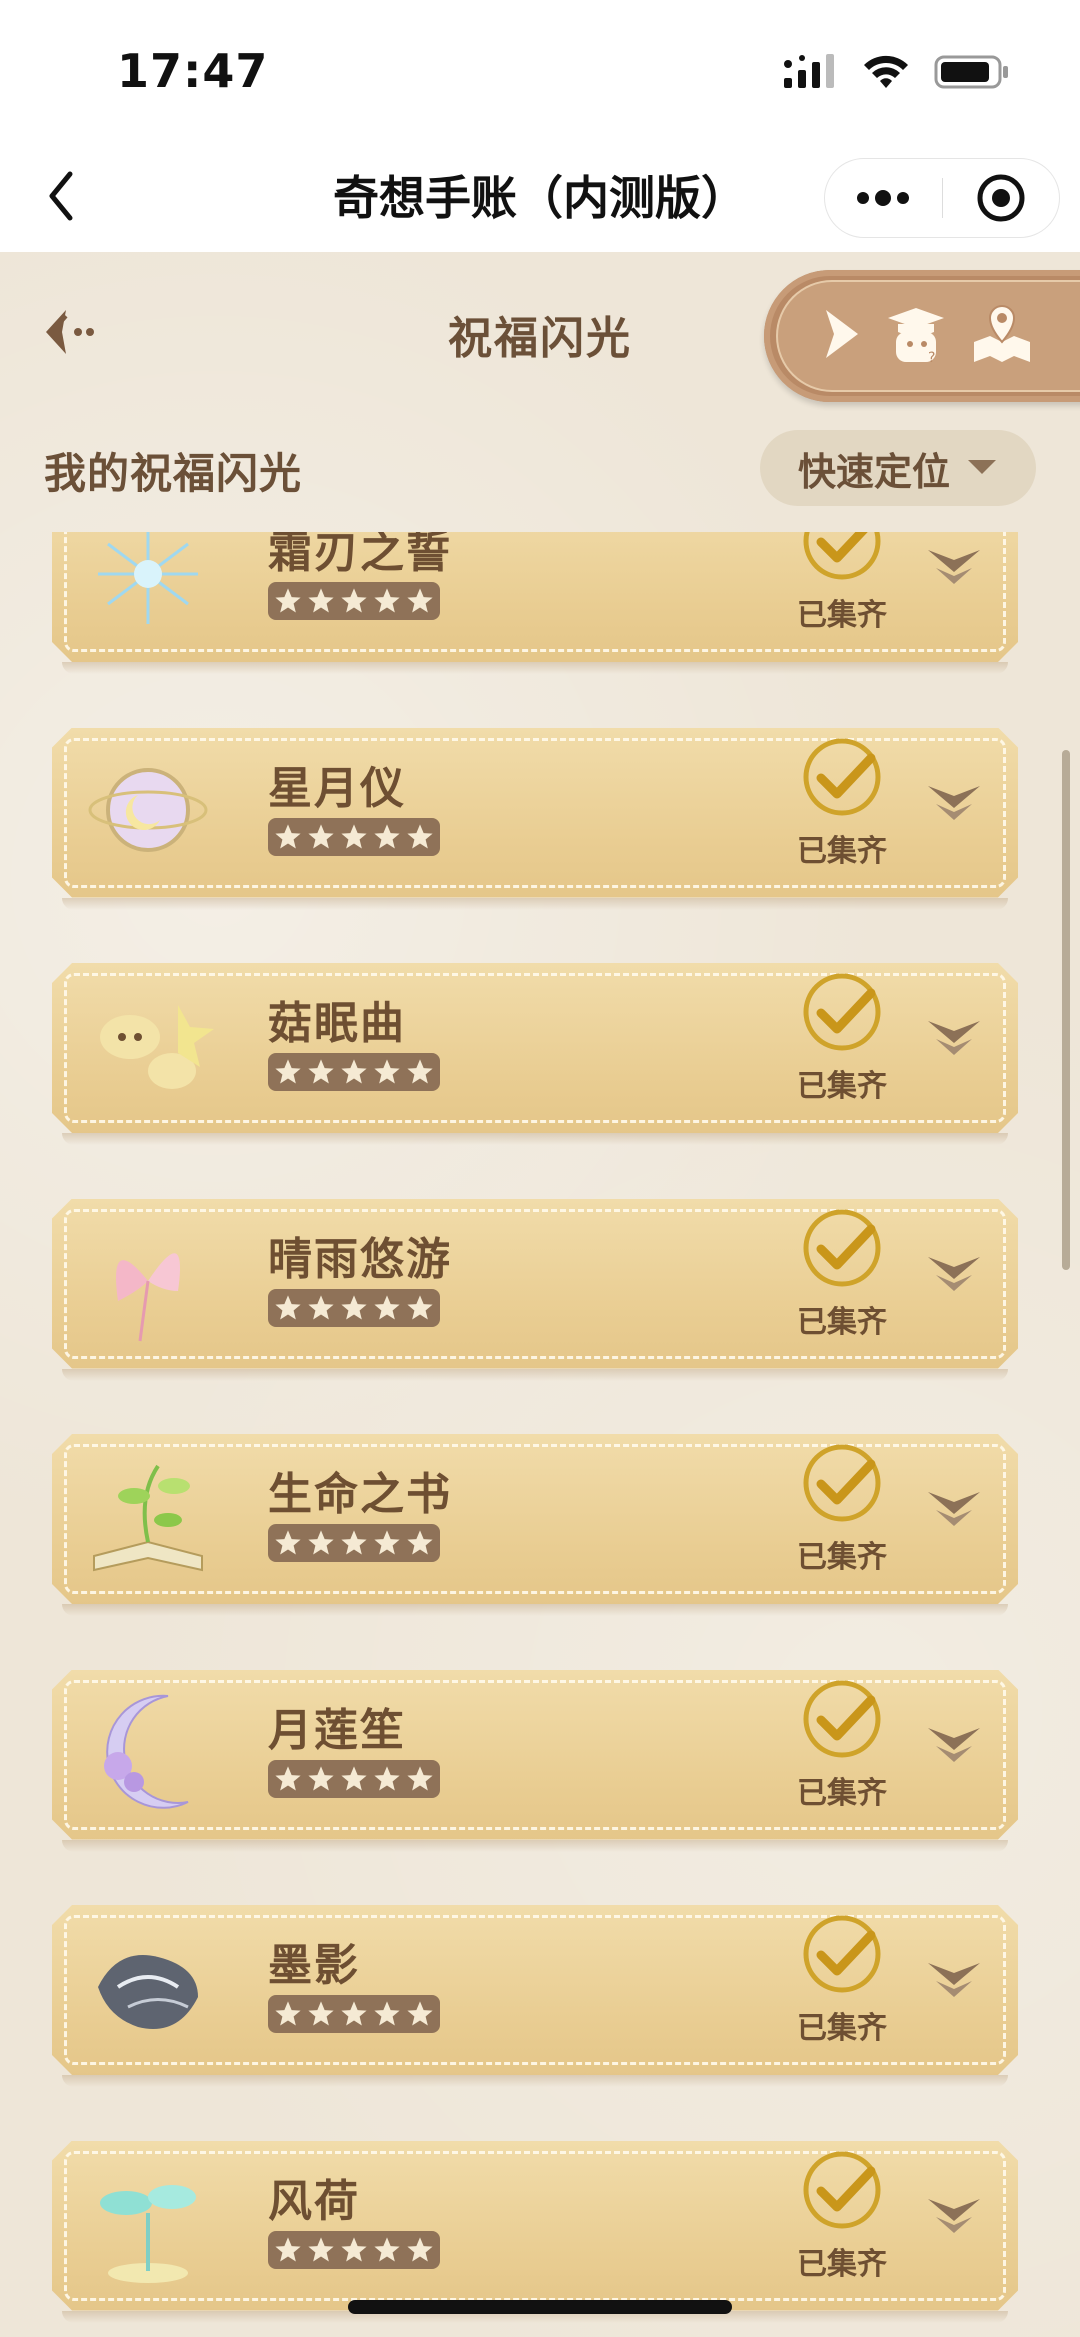 Image resolution: width=1080 pixels, height=2337 pixels. I want to click on blessing-name: 霜刃之誓, so click(360, 555).